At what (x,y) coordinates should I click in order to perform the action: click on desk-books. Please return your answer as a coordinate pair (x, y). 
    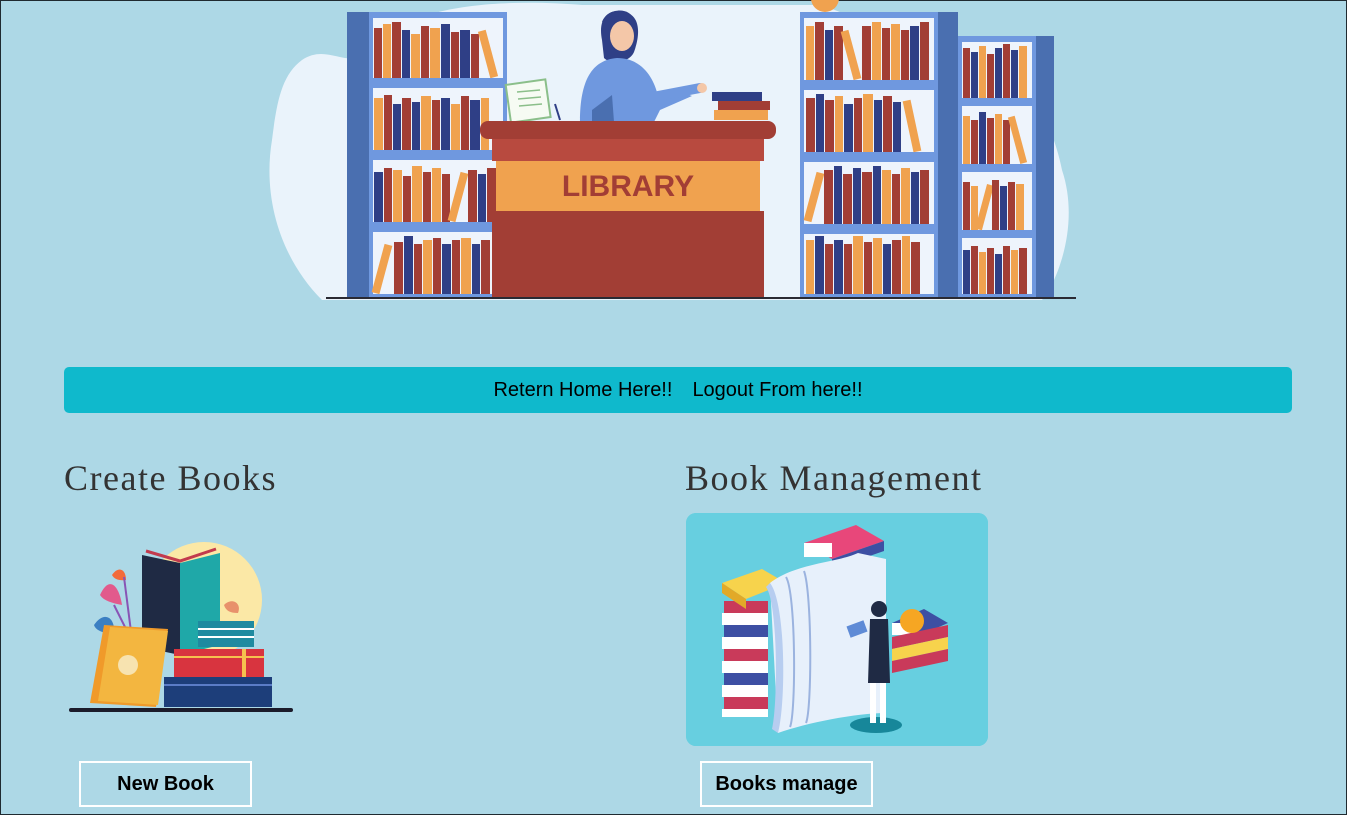
    Looking at the image, I should click on (741, 106).